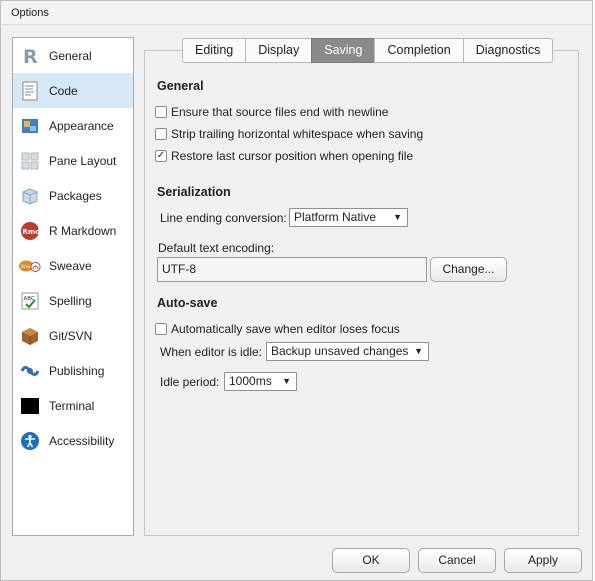  I want to click on sidebar-item-code: Code, so click(73, 90).